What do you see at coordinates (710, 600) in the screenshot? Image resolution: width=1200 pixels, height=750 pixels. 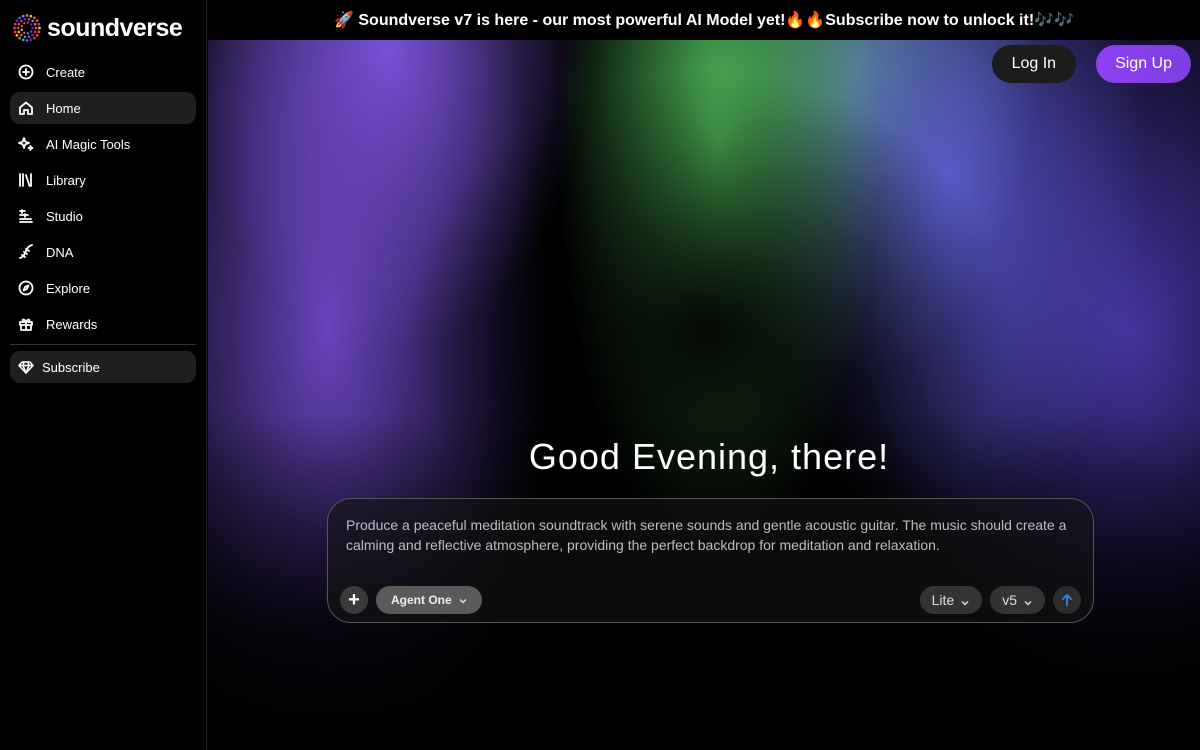 I see `prompt-toolbar: + Agent One Lite v5` at bounding box center [710, 600].